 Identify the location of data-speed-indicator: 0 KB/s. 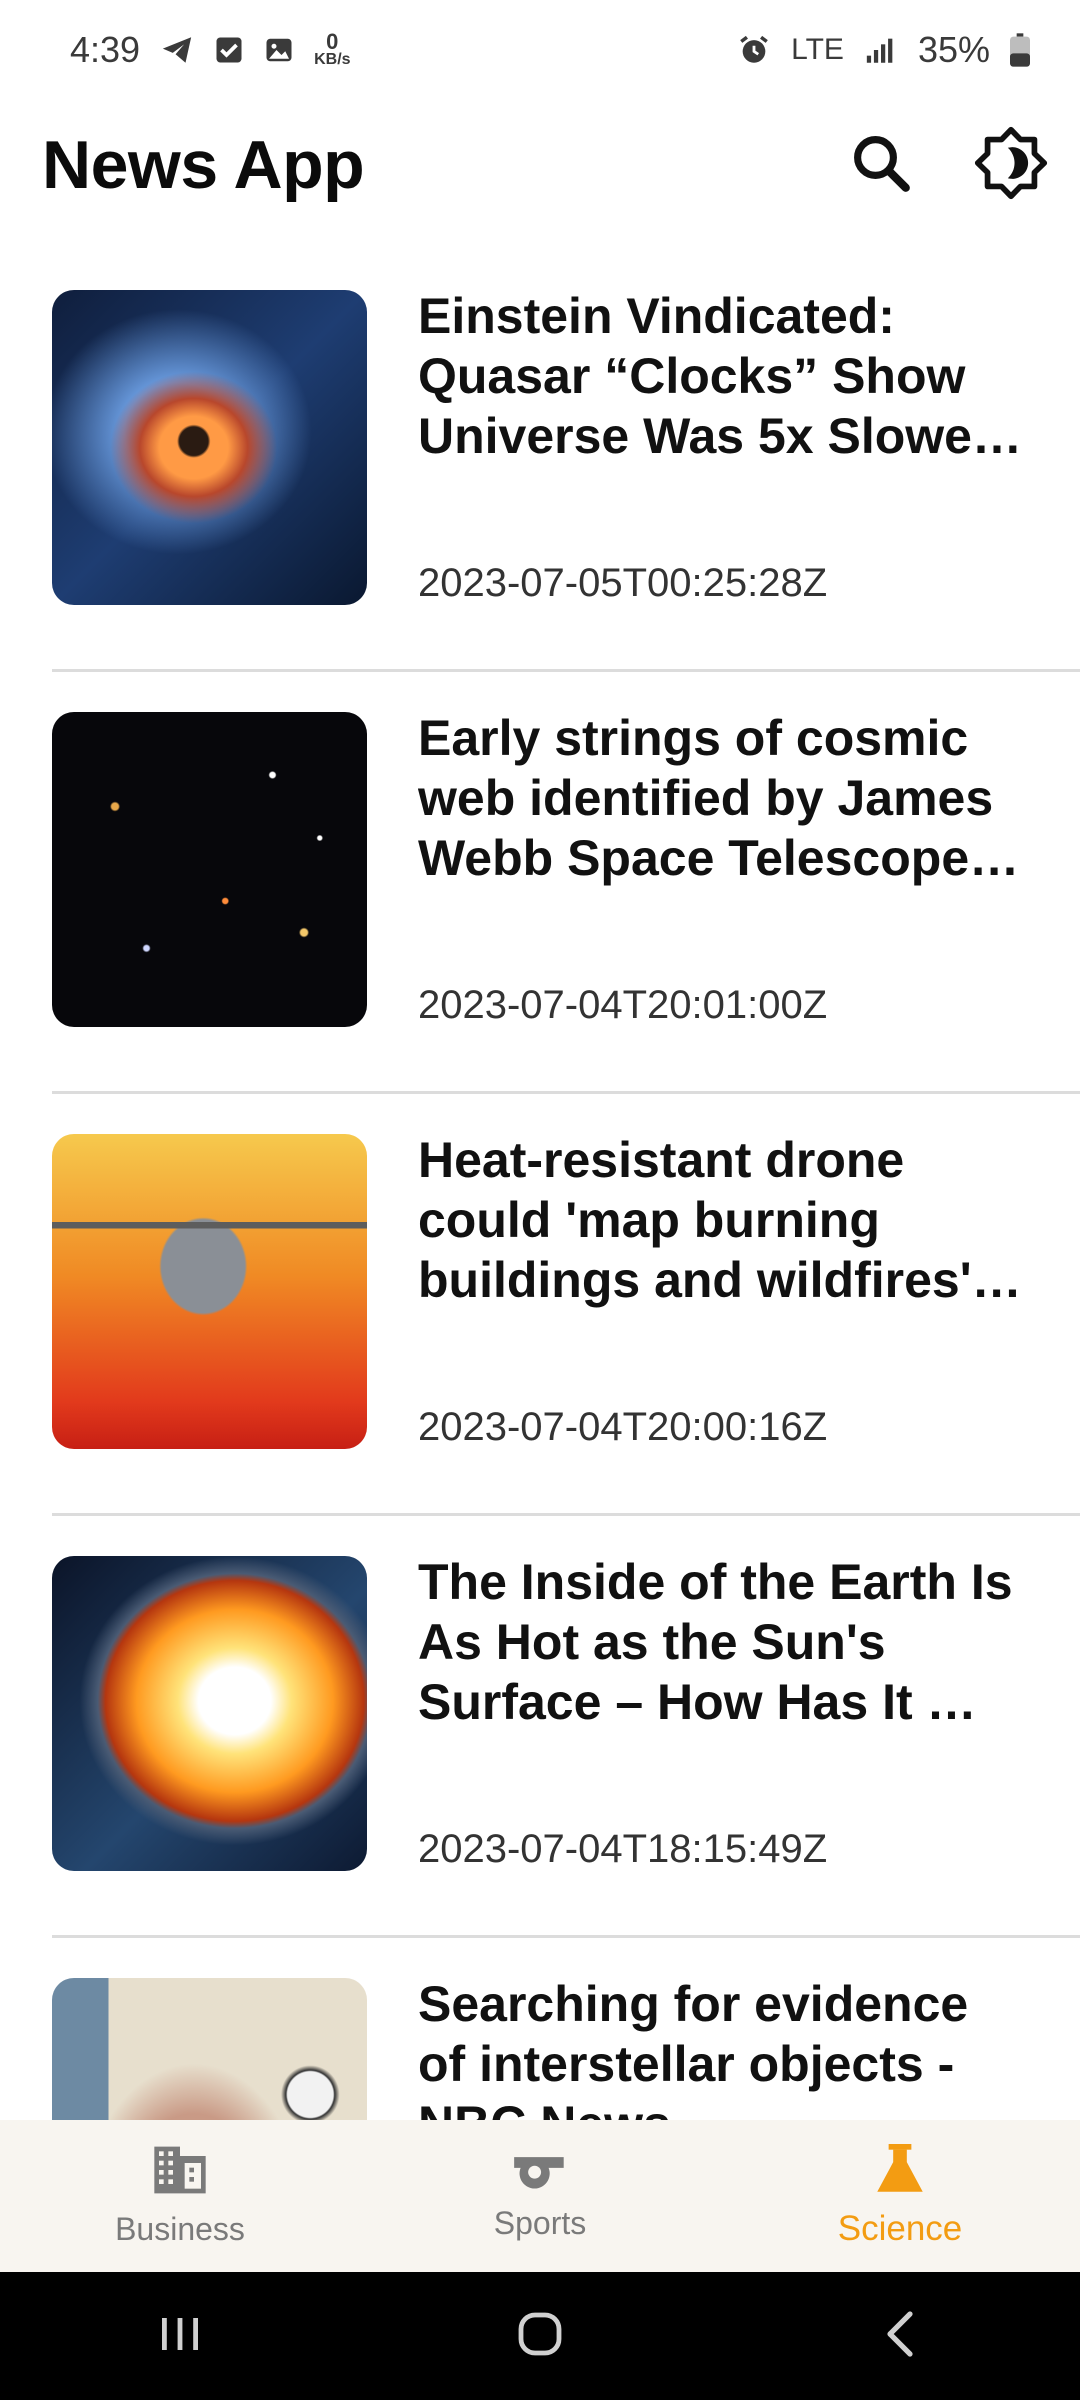
(332, 48).